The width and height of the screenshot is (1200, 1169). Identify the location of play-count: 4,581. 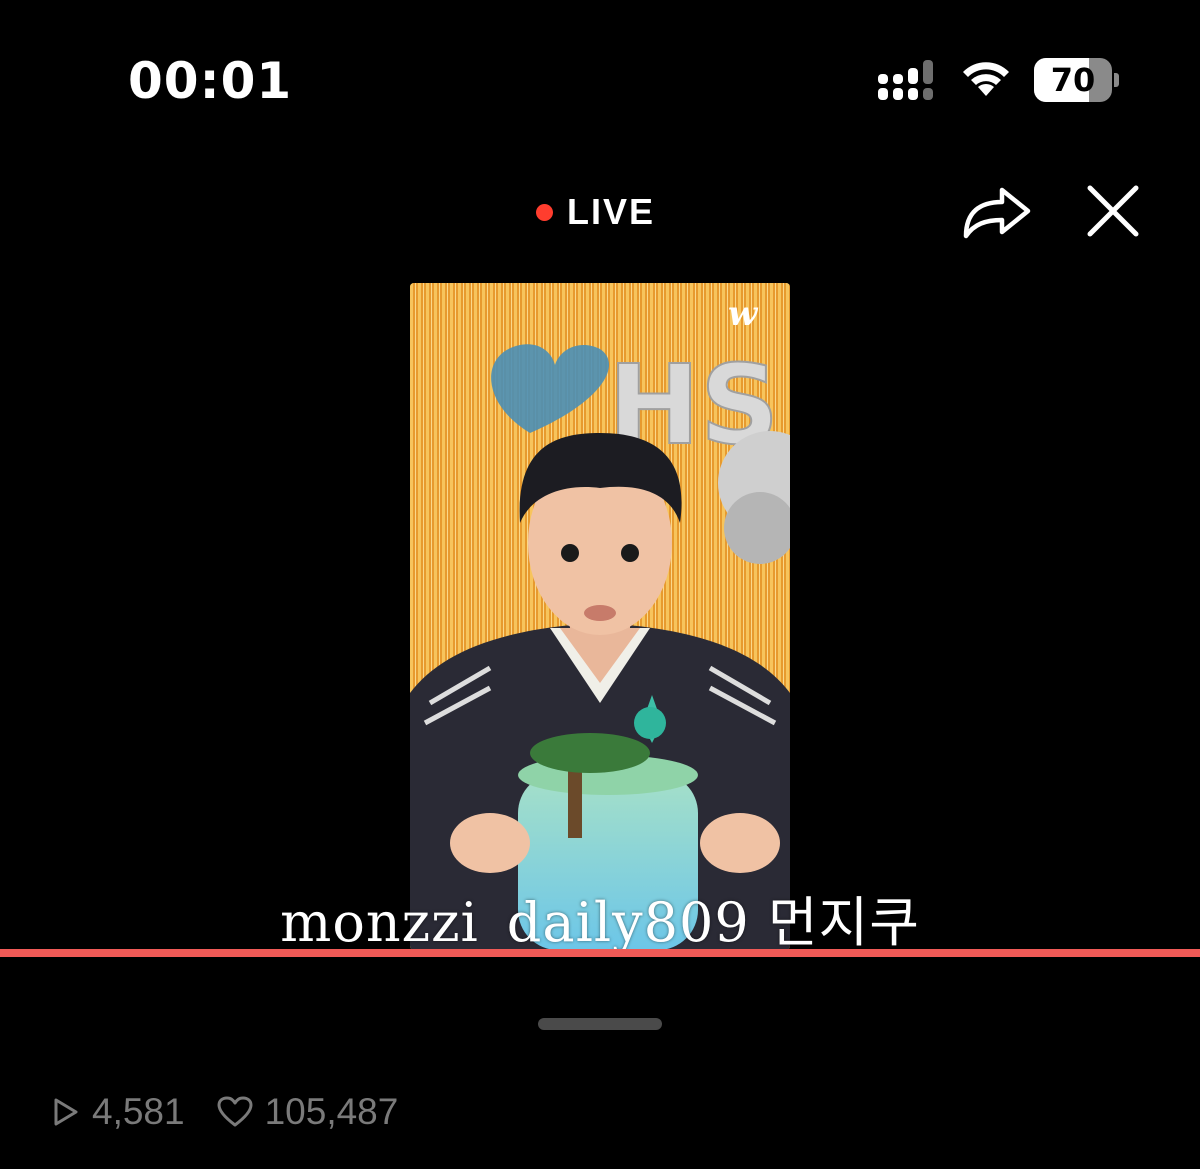
(138, 1111).